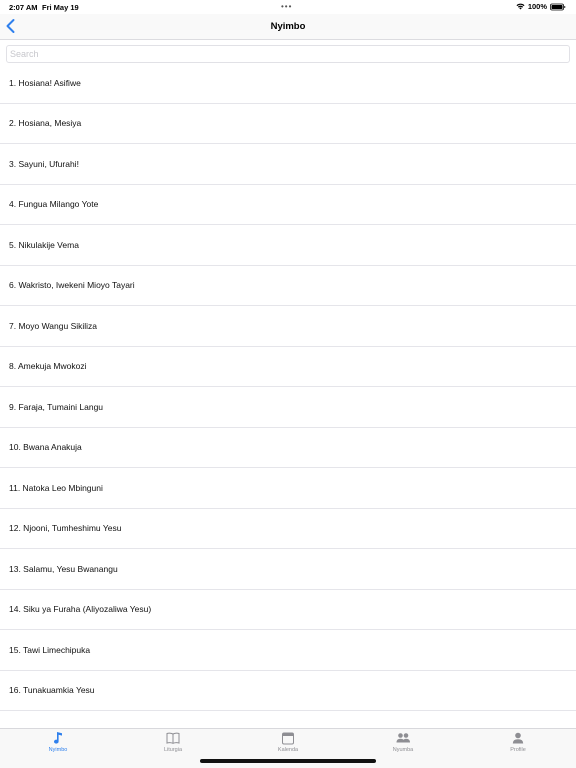 Image resolution: width=576 pixels, height=768 pixels. What do you see at coordinates (518, 750) in the screenshot?
I see `tab-label: Profile` at bounding box center [518, 750].